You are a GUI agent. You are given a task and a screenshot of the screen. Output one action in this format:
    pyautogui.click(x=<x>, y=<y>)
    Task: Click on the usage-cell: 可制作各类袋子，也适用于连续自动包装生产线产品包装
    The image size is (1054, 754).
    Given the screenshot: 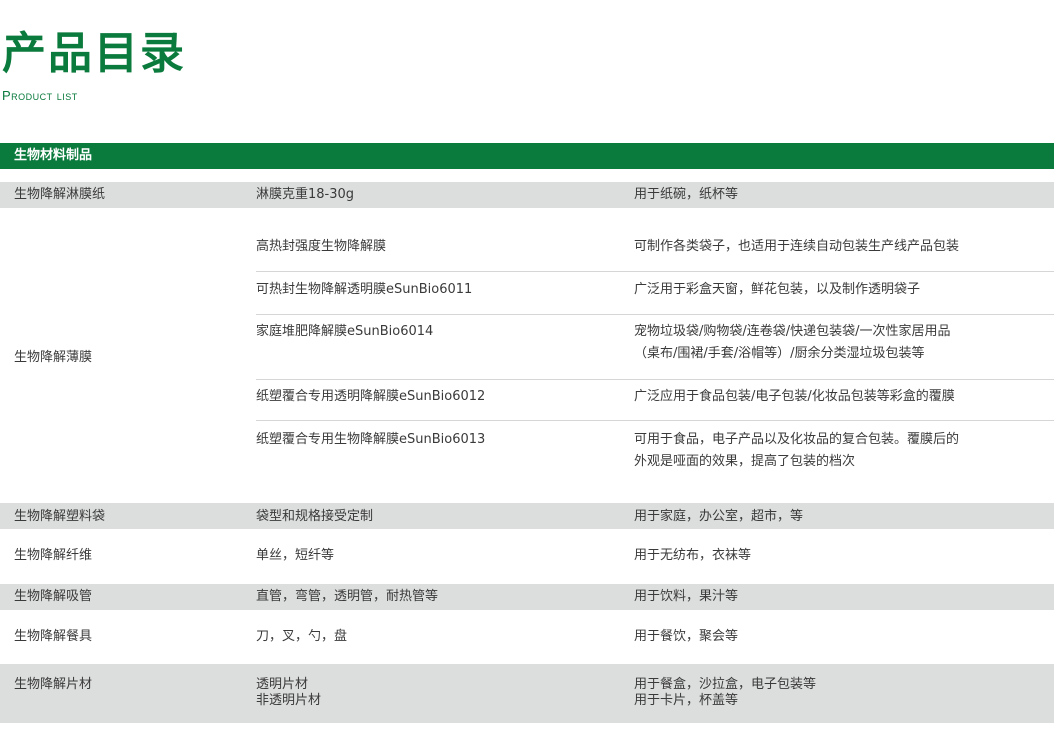 What is the action you would take?
    pyautogui.click(x=797, y=246)
    